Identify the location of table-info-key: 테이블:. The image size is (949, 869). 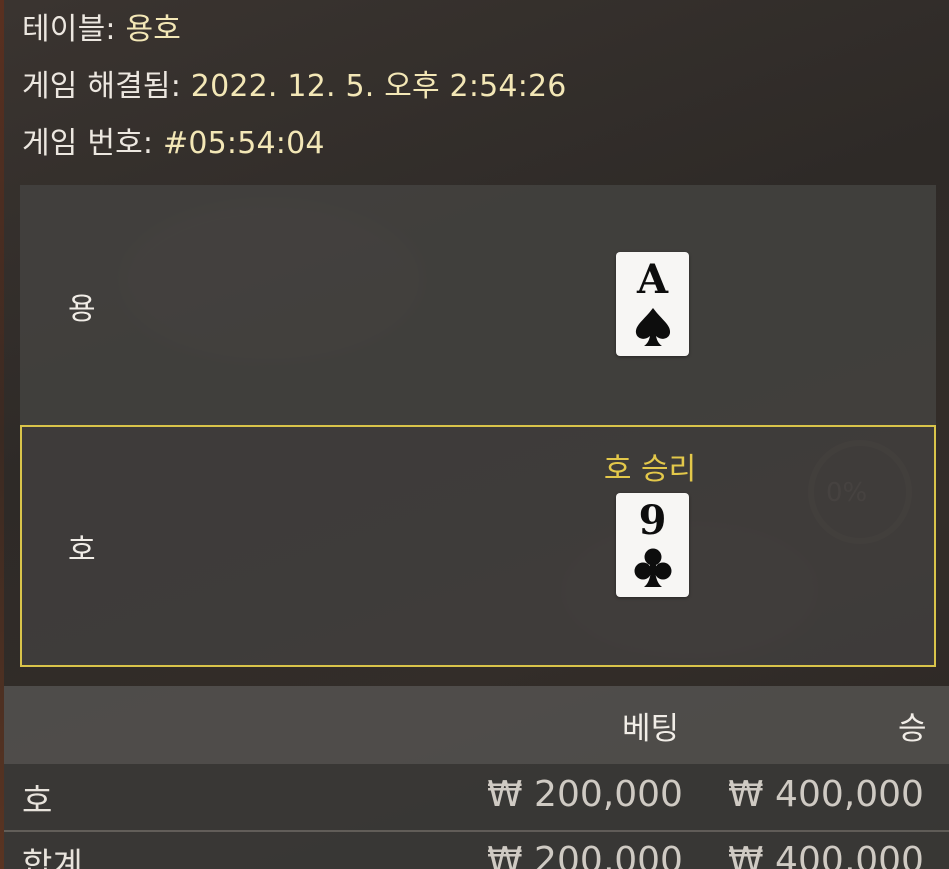
(74, 29).